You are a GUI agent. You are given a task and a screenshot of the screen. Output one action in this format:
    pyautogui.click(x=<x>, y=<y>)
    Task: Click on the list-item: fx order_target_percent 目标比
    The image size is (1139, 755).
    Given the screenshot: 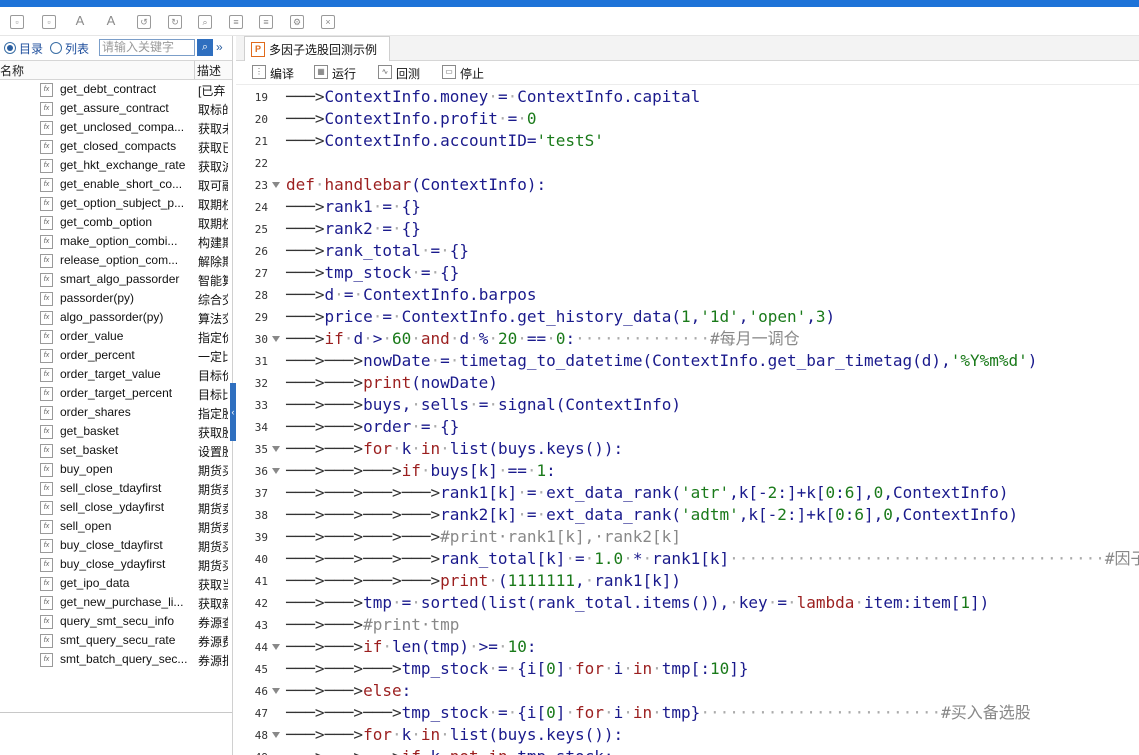 What is the action you would take?
    pyautogui.click(x=116, y=393)
    